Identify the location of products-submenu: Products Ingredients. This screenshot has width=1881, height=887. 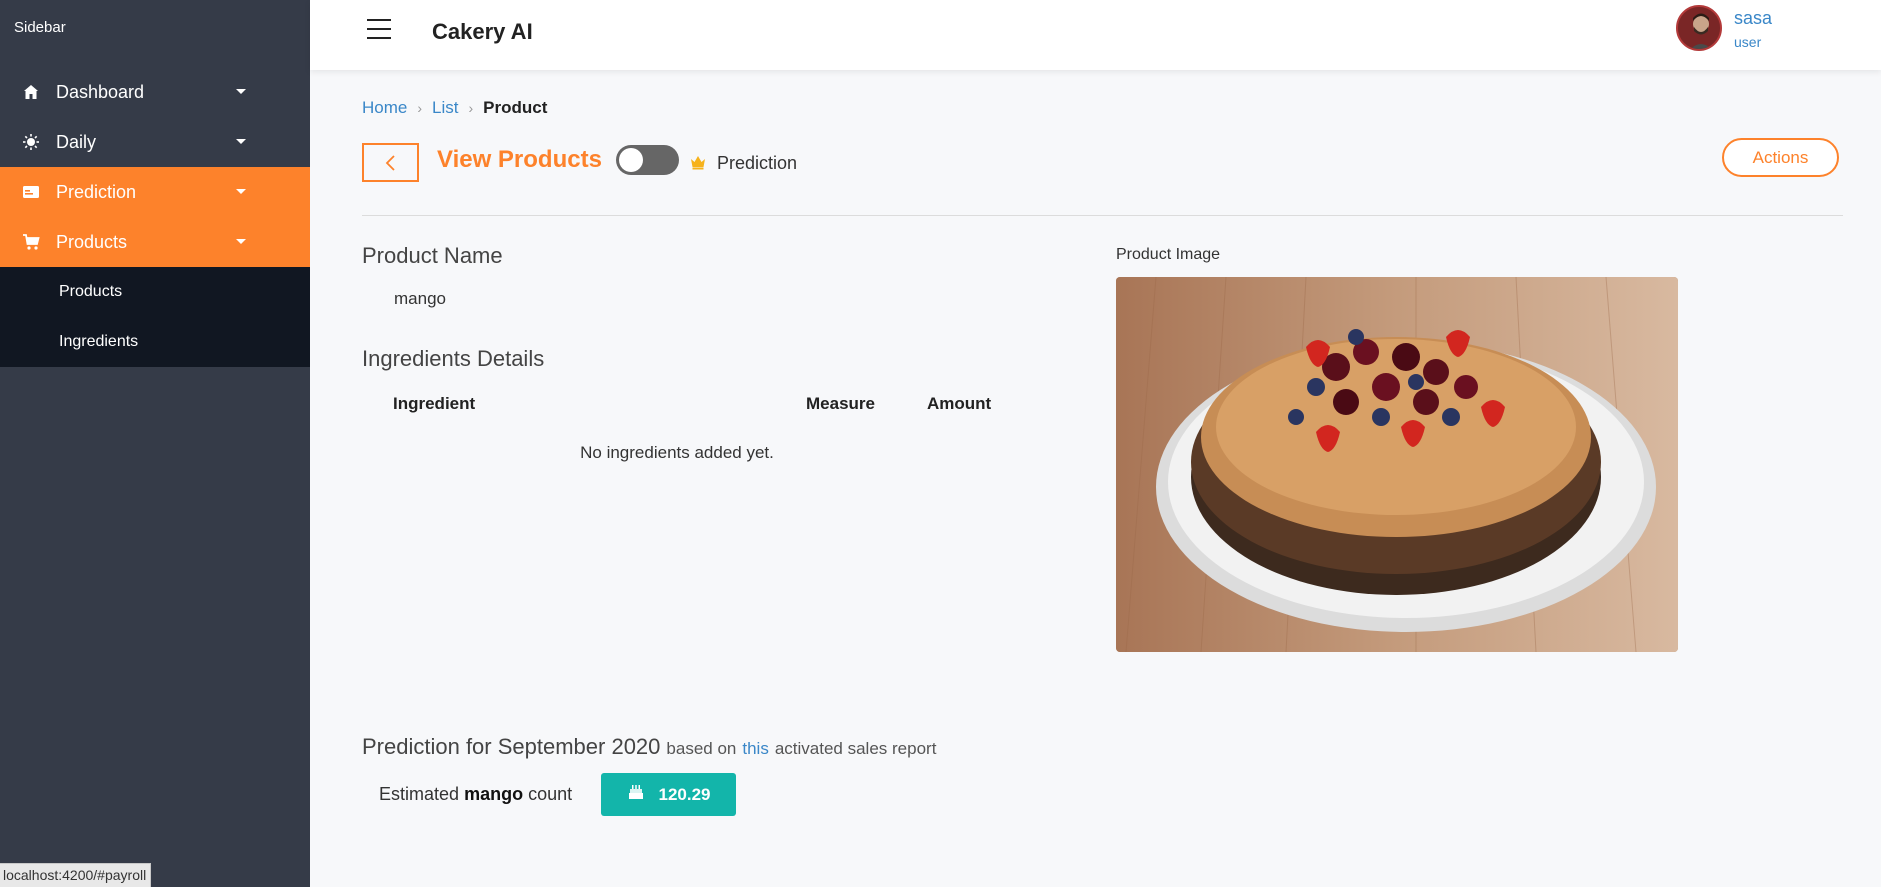
(155, 317).